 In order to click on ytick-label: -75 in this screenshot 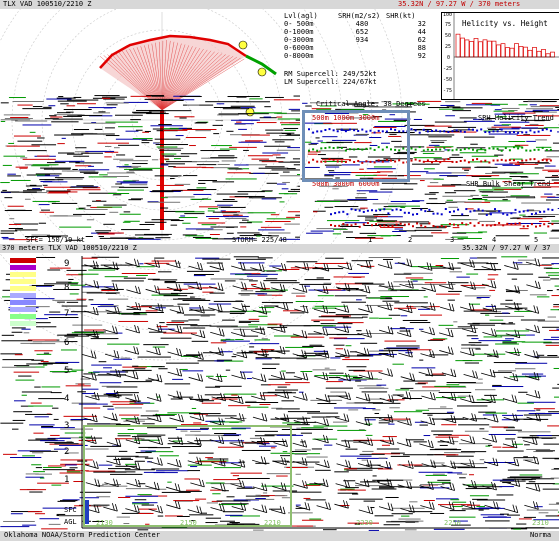, I will do `click(448, 91)`.